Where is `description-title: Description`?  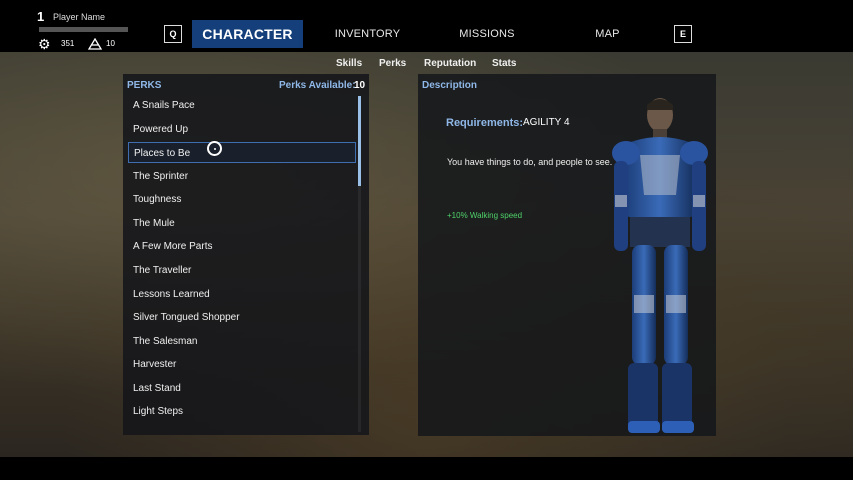 description-title: Description is located at coordinates (450, 85).